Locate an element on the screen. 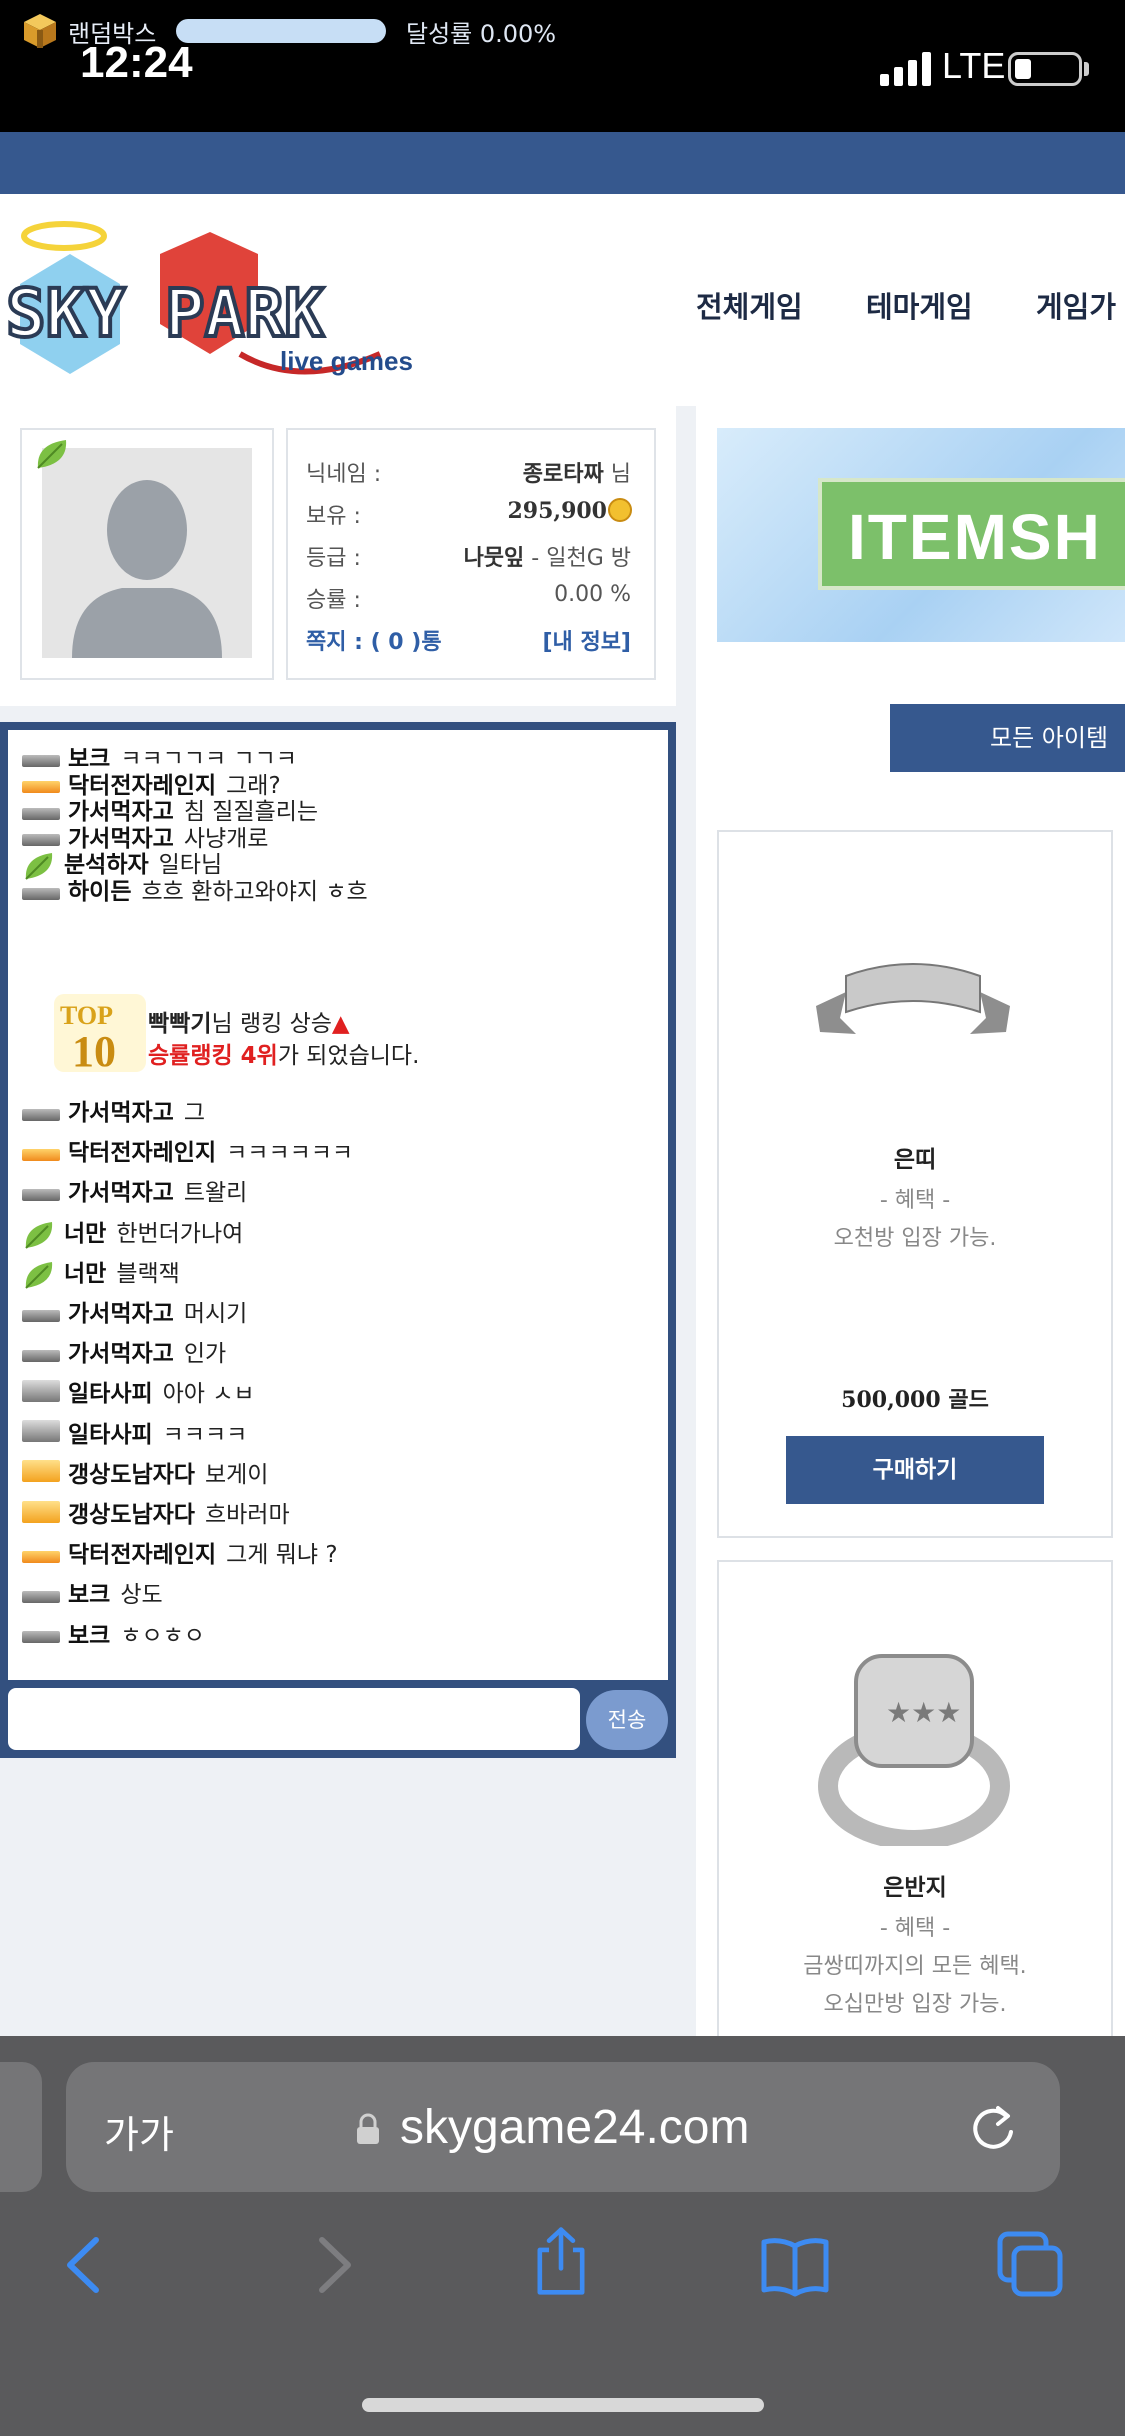 This screenshot has width=1125, height=2436. nav-game-guide: 게임가 is located at coordinates (1076, 305).